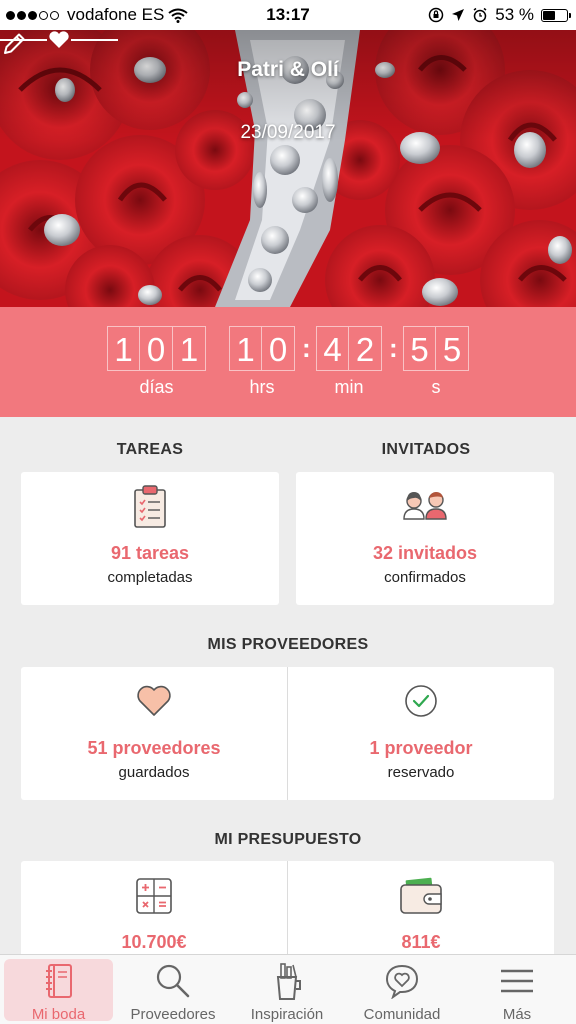  Describe the element at coordinates (332, 348) in the screenshot. I see `minutes-digit: 4` at that location.